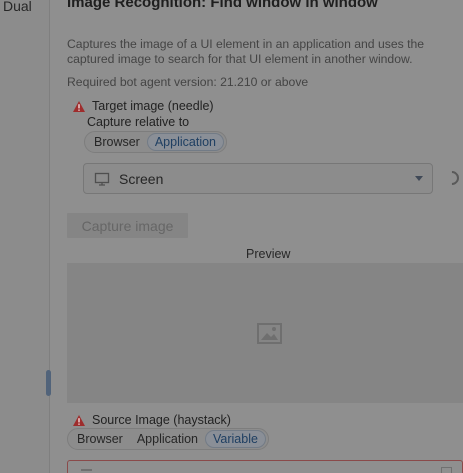 This screenshot has width=463, height=473. I want to click on target-image-label: Target image (needle), so click(153, 106).